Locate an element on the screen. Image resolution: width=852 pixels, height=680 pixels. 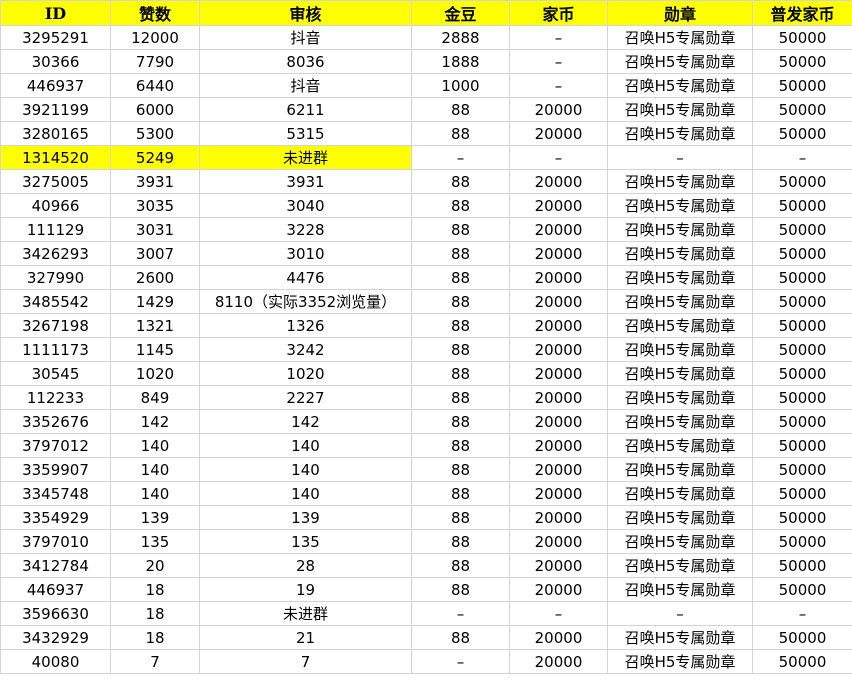
cell-review: 未进群 is located at coordinates (305, 613).